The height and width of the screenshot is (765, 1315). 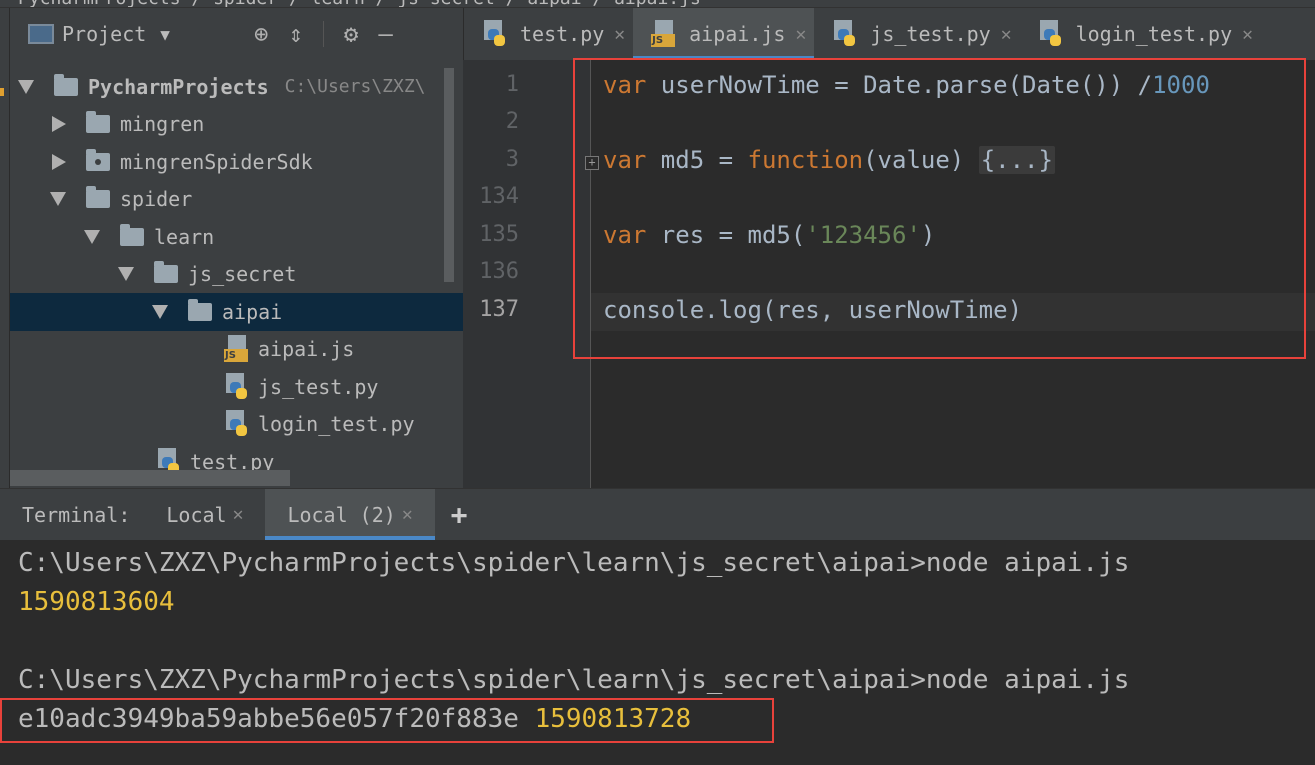 What do you see at coordinates (242, 274) in the screenshot?
I see `tree-item-label: js_secret` at bounding box center [242, 274].